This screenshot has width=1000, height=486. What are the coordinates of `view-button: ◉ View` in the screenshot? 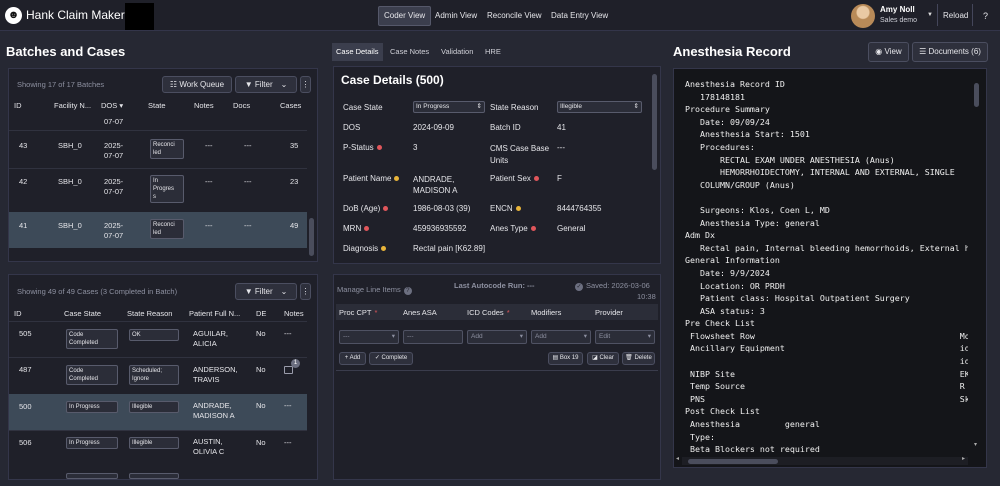 It's located at (888, 52).